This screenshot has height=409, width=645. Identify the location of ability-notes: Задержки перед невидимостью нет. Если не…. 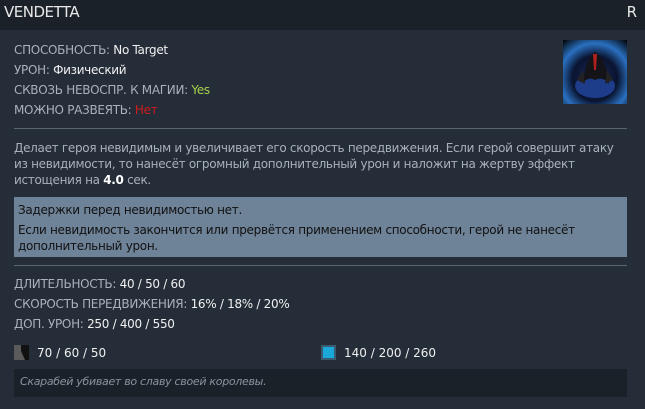
(320, 227).